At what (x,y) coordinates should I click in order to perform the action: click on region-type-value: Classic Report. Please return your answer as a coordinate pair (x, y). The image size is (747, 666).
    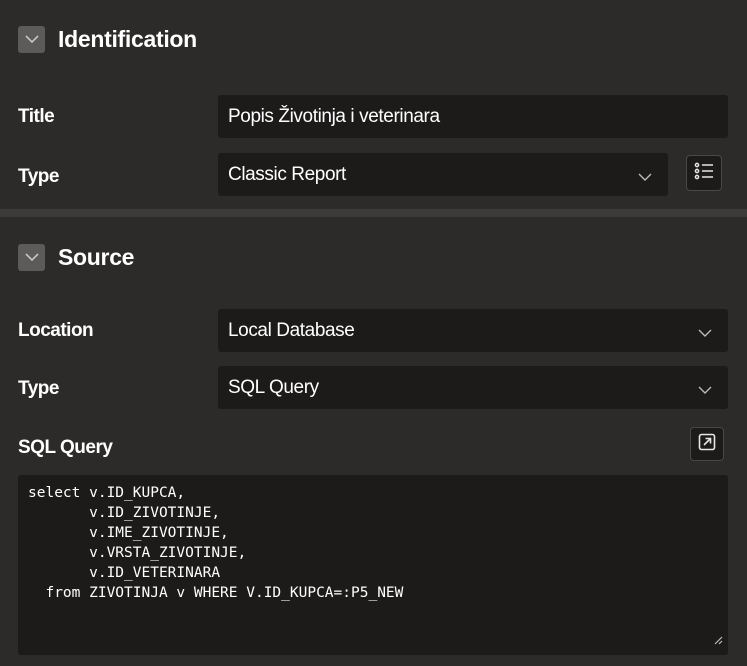
    Looking at the image, I should click on (287, 174).